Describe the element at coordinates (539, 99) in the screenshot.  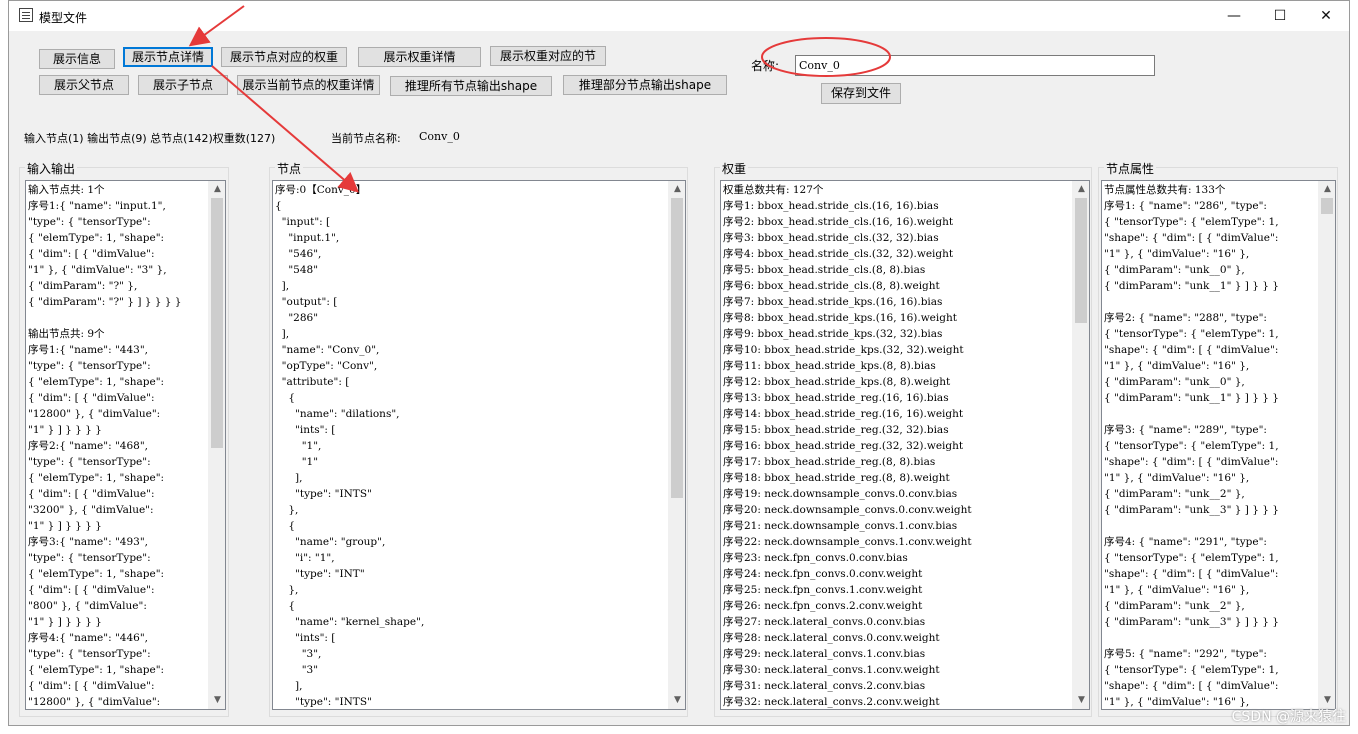
I see `annotation-overlay` at that location.